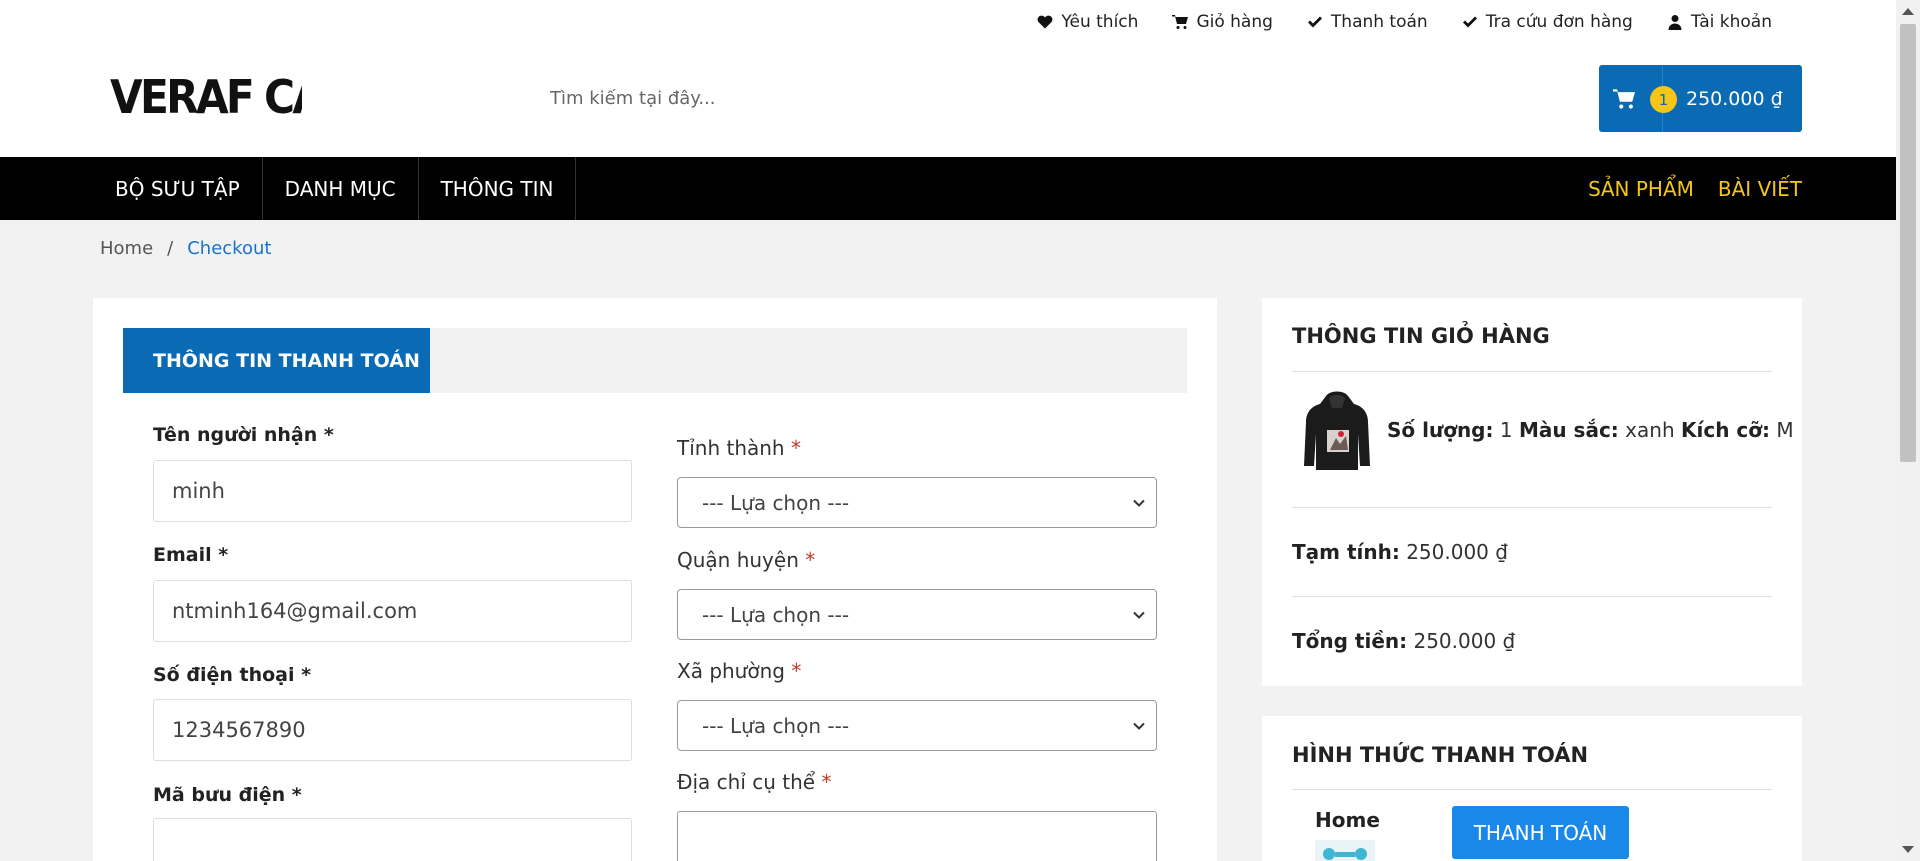  I want to click on header-cart-button: 1 250.000 ₫, so click(1700, 98).